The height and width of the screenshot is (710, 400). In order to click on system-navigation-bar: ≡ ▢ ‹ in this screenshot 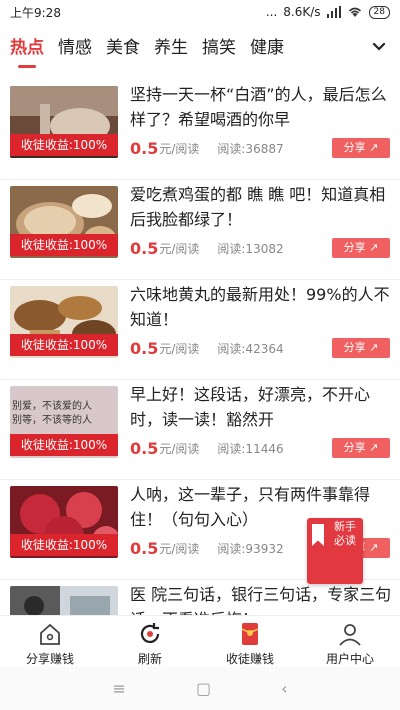, I will do `click(200, 688)`.